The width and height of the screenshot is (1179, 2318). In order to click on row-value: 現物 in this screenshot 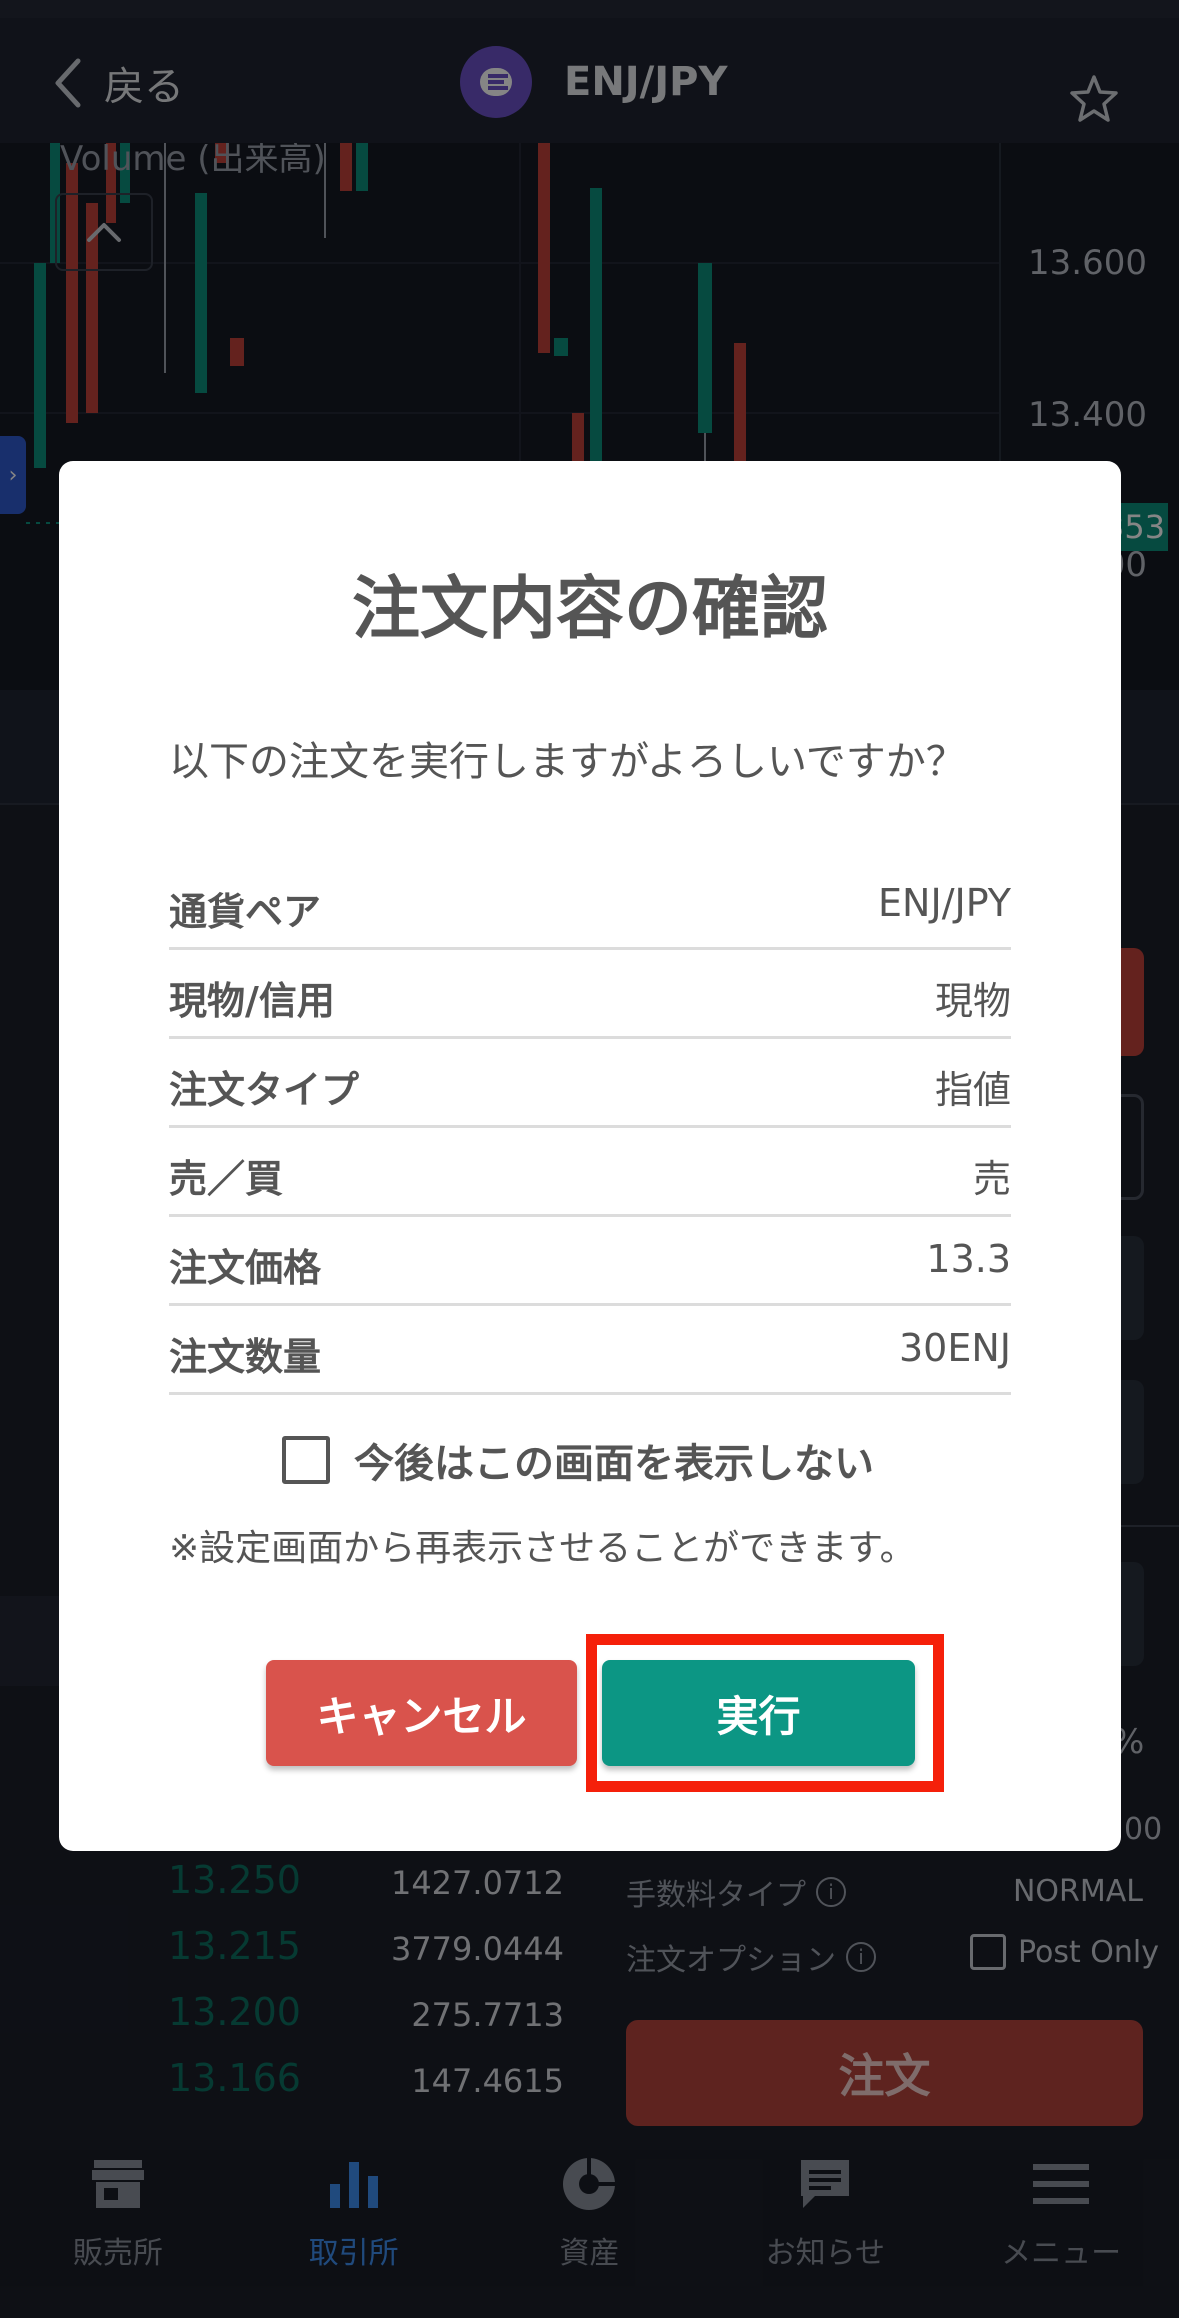, I will do `click(972, 1001)`.